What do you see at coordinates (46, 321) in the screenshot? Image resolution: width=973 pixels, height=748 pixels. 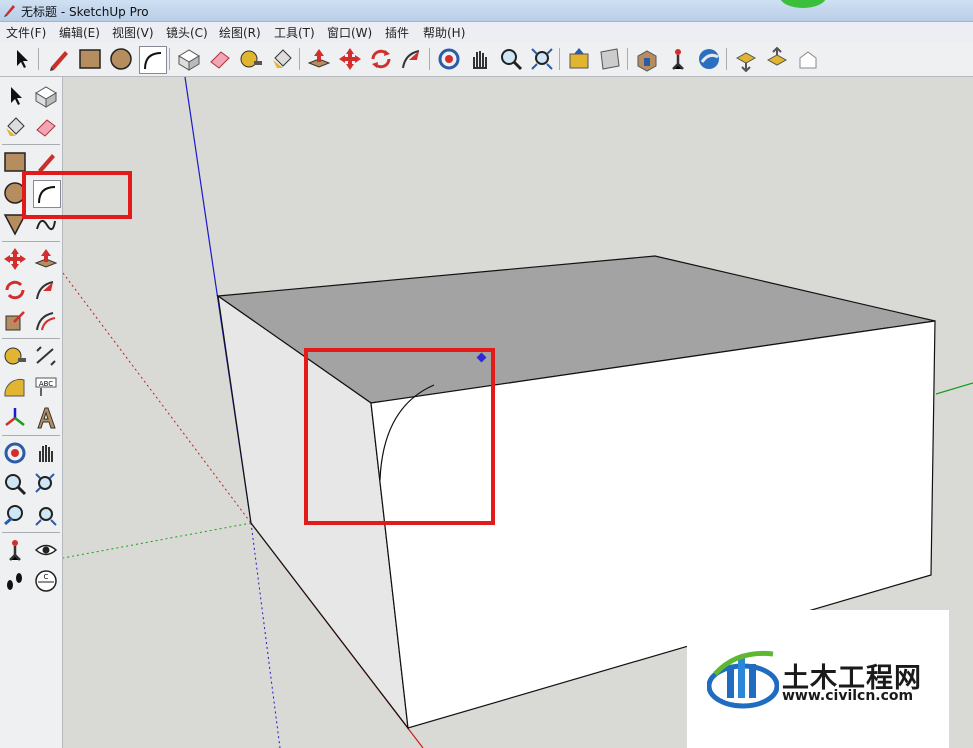 I see `offset-icon` at bounding box center [46, 321].